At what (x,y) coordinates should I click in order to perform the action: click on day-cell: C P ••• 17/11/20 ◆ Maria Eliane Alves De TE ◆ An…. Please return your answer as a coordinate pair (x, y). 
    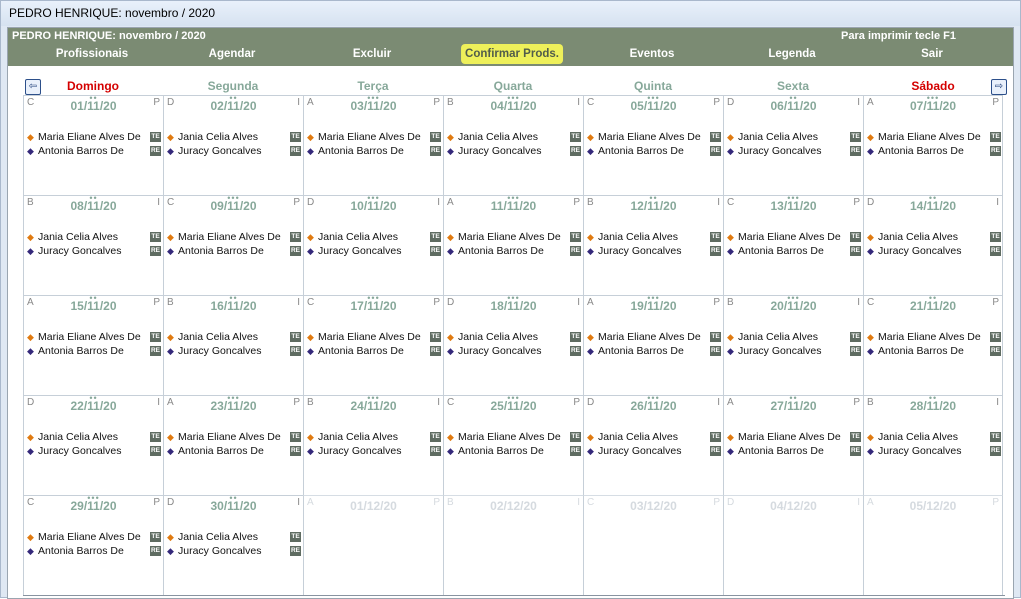
    Looking at the image, I should click on (373, 344).